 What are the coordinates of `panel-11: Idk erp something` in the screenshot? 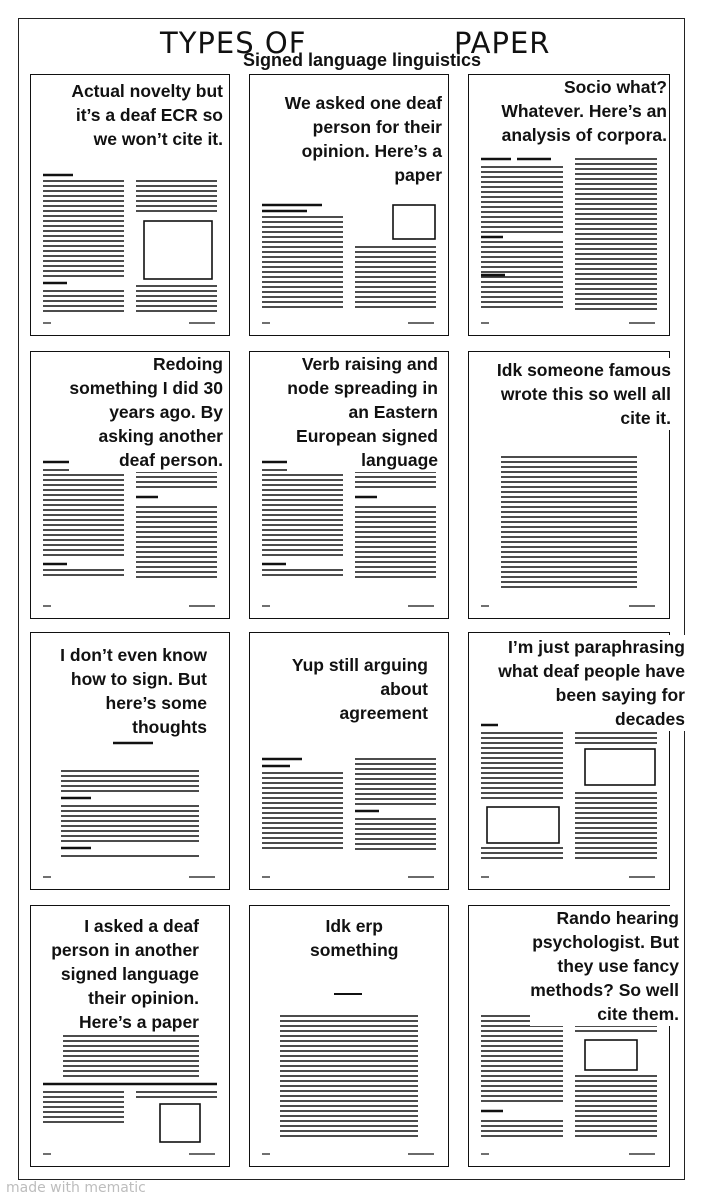 It's located at (349, 1036).